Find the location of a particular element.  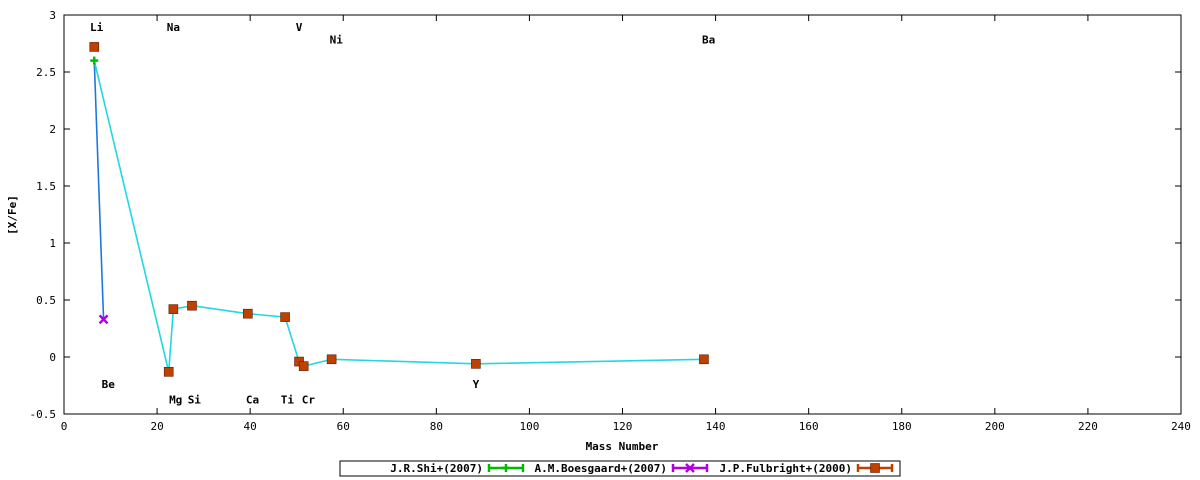

element-label: Cr is located at coordinates (309, 400).